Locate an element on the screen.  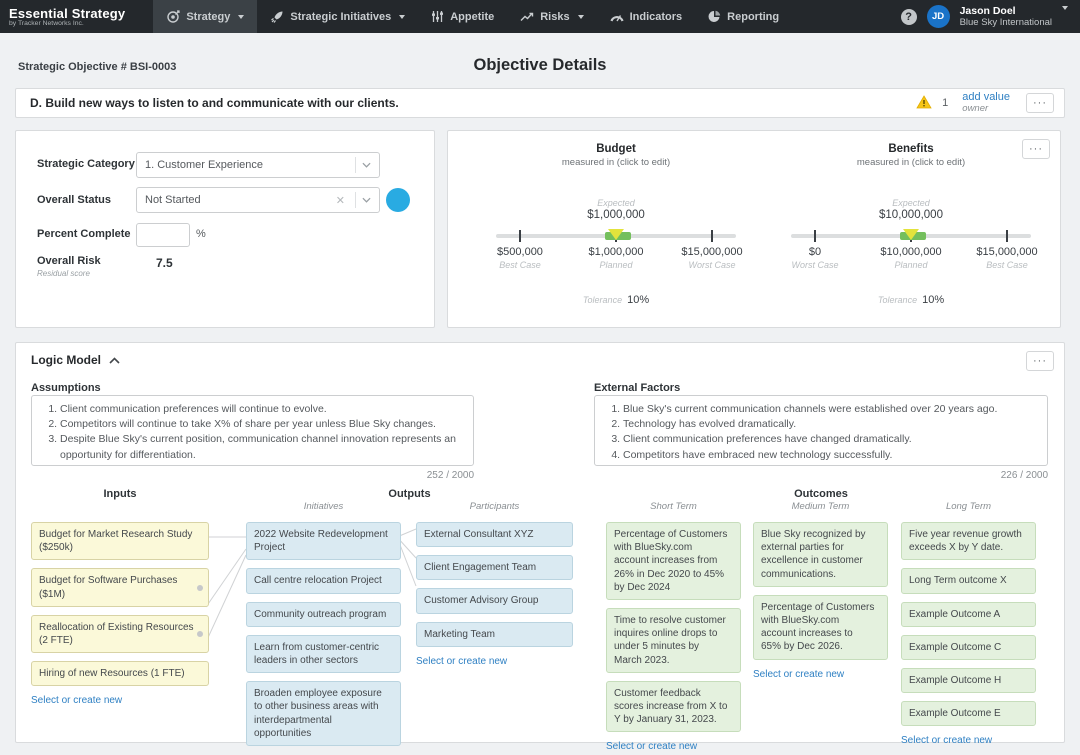
initiative-item: Call centre relocation Project is located at coordinates (323, 581).